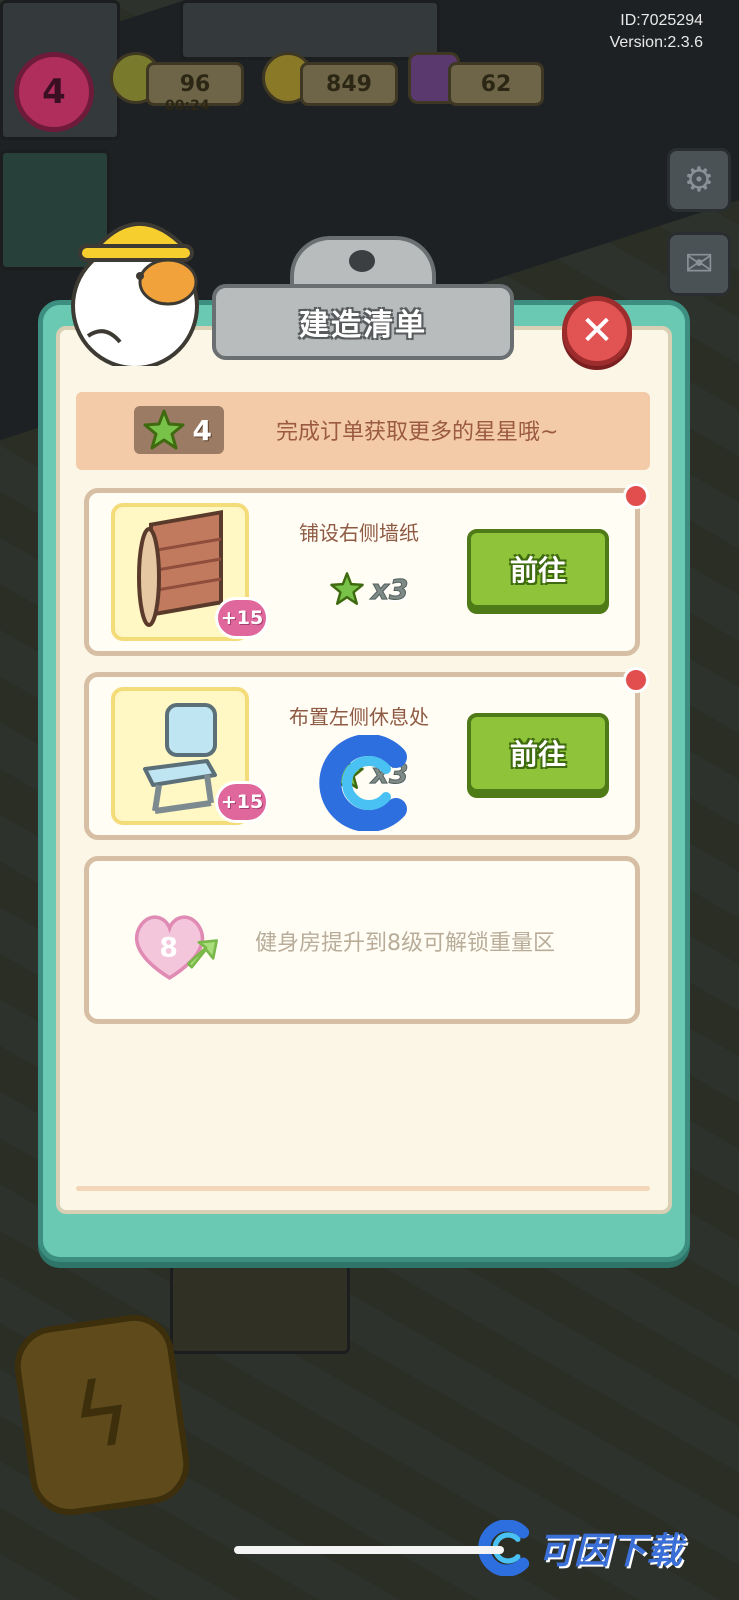 The width and height of the screenshot is (739, 1600). I want to click on task-card: +15 铺设右侧墙纸 x3 前往, so click(366, 569).